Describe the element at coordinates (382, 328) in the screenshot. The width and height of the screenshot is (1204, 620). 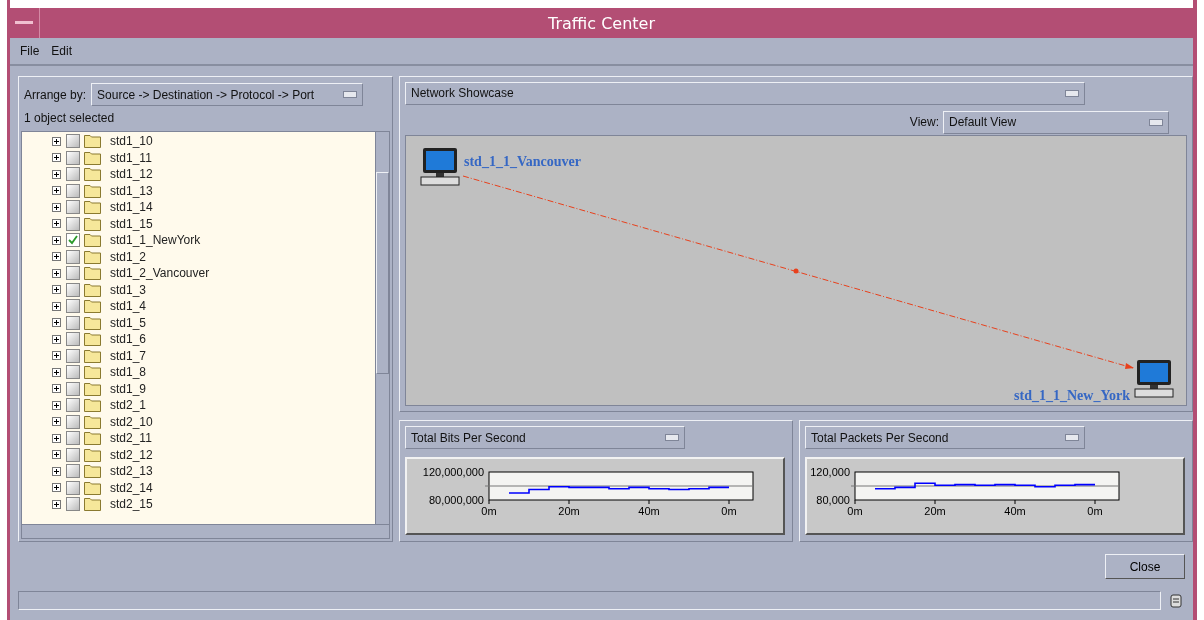
I see `vertical-scrollbar` at that location.